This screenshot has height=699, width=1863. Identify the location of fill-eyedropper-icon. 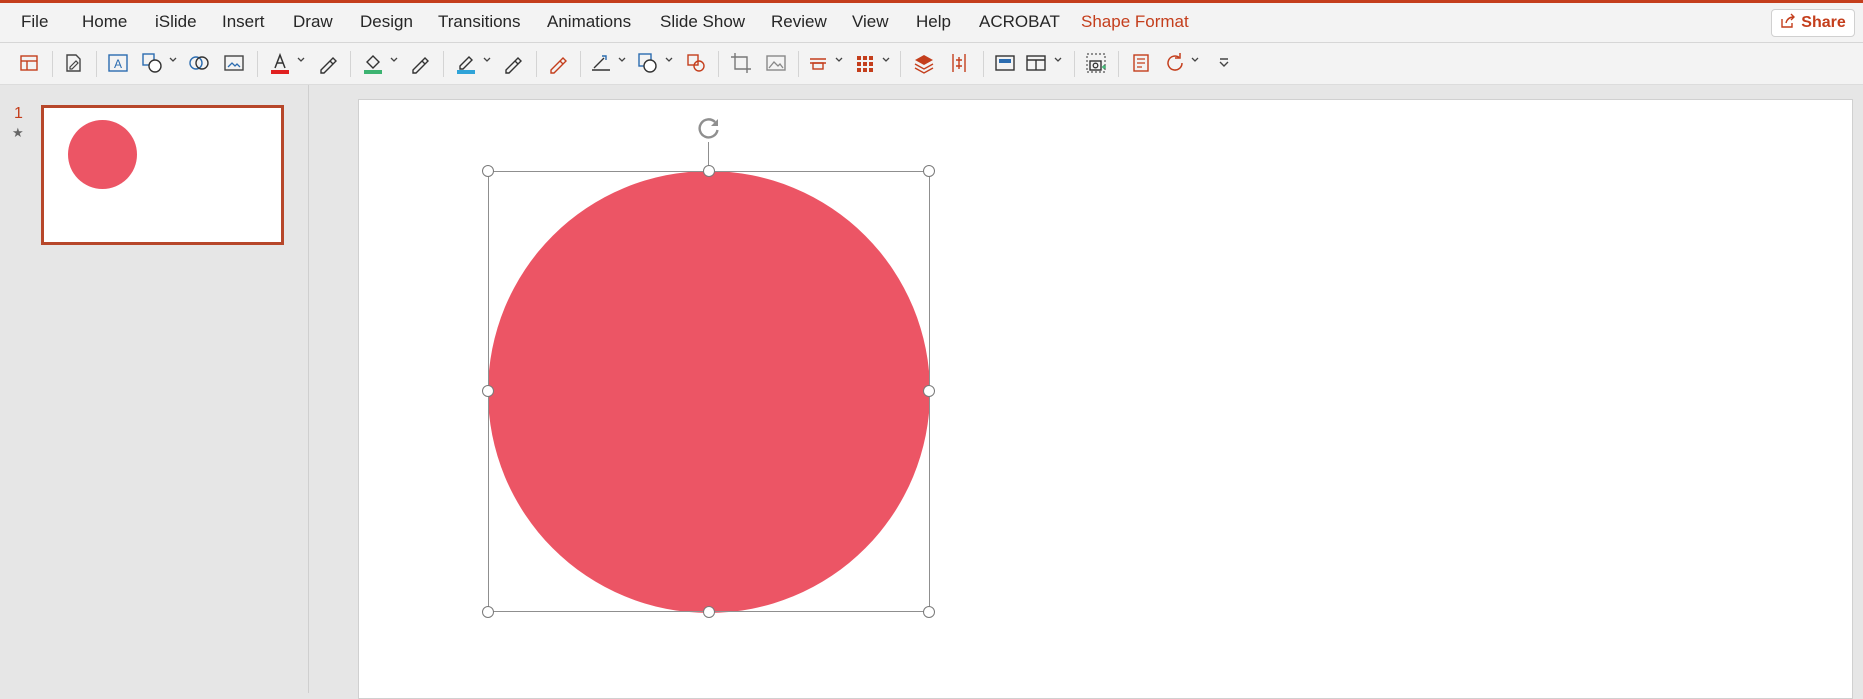
(420, 63).